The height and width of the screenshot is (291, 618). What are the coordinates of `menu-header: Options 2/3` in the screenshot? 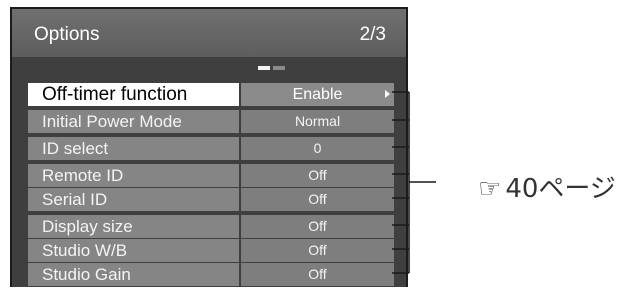 It's located at (209, 33).